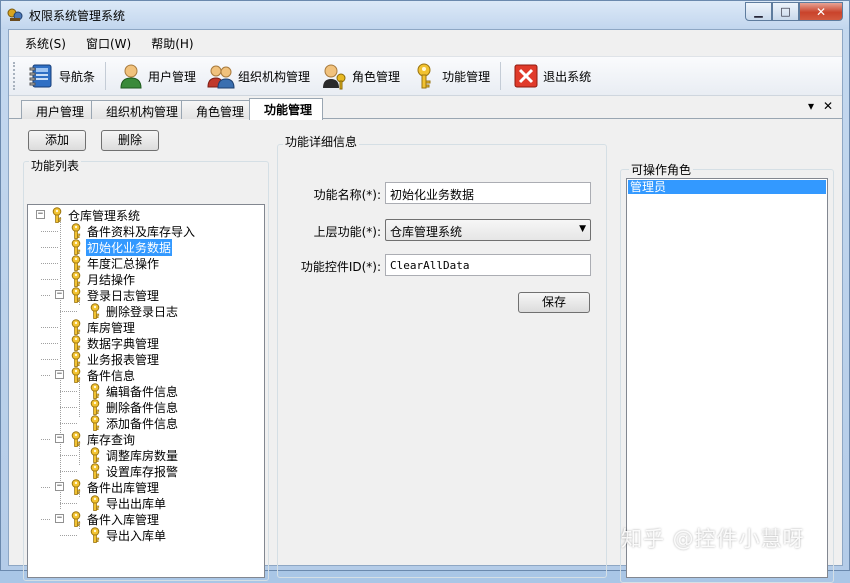 Image resolution: width=850 pixels, height=583 pixels. What do you see at coordinates (488, 193) in the screenshot?
I see `function-name-input: 初始化业务数据` at bounding box center [488, 193].